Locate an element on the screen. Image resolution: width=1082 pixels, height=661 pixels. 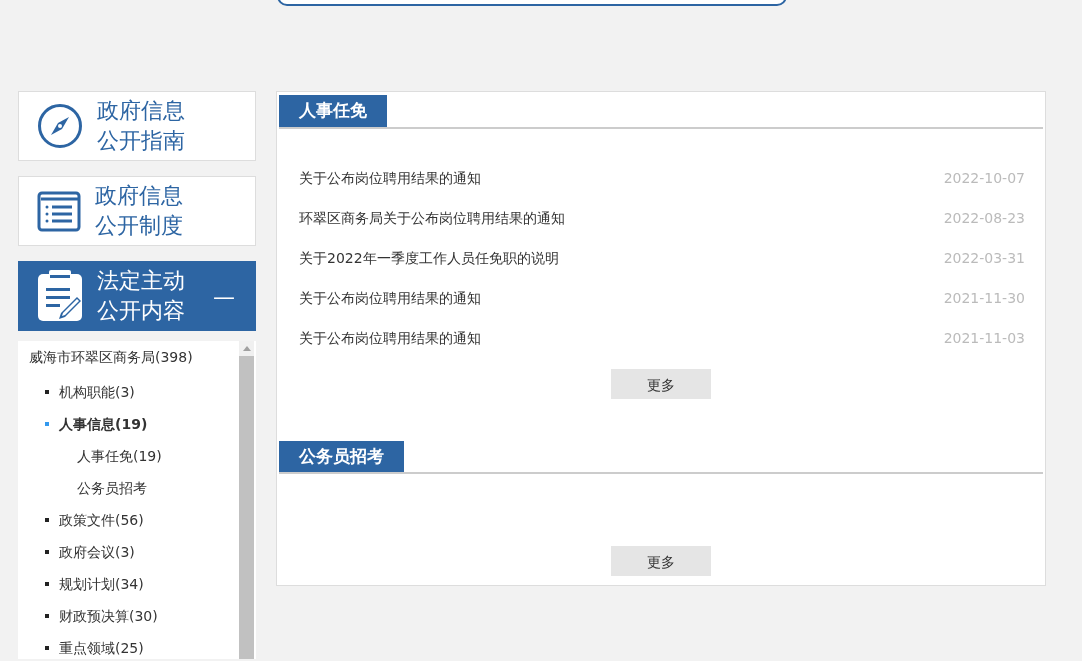
tree-item: 重点领域(25) is located at coordinates (101, 648).